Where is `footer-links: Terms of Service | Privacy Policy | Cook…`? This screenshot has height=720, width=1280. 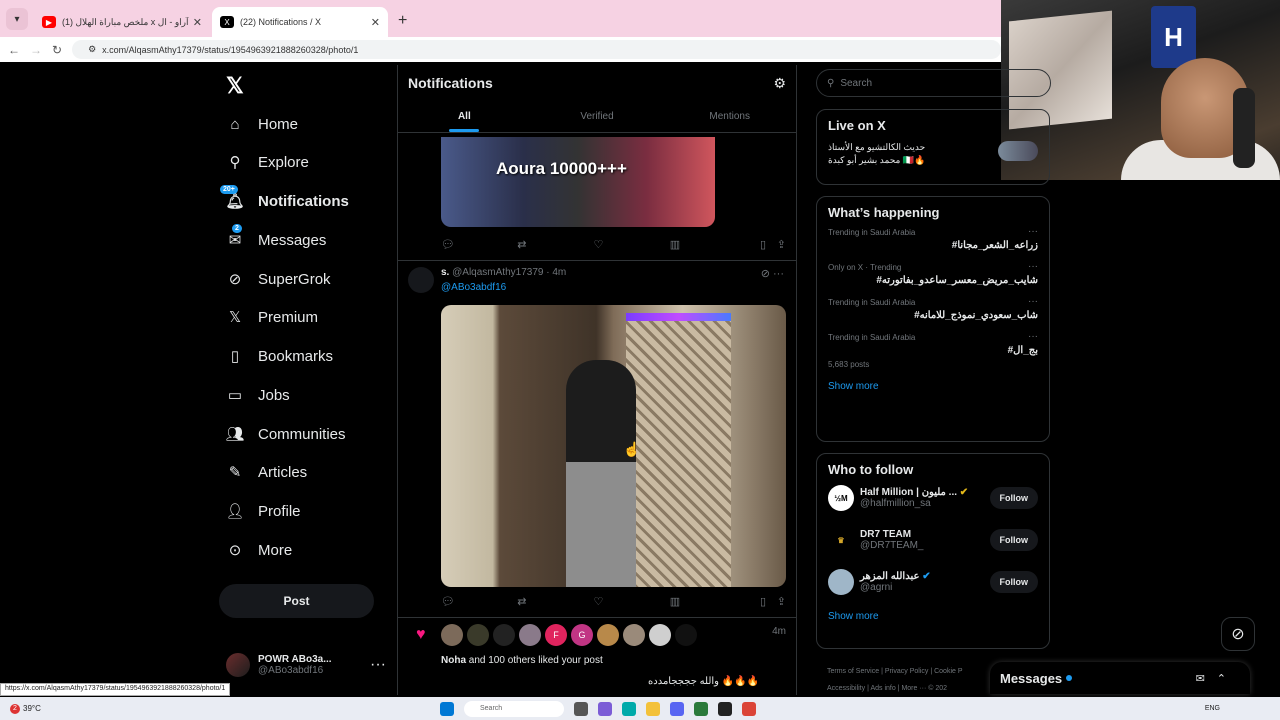 footer-links: Terms of Service | Privacy Policy | Cook… is located at coordinates (917, 680).